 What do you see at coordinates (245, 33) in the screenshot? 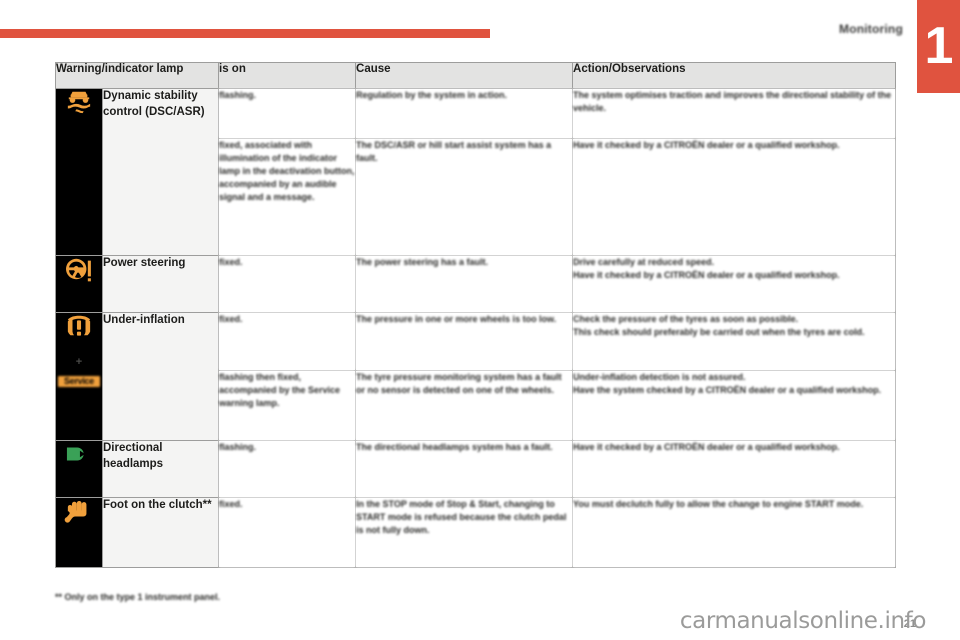
I see `header-accent-rule` at bounding box center [245, 33].